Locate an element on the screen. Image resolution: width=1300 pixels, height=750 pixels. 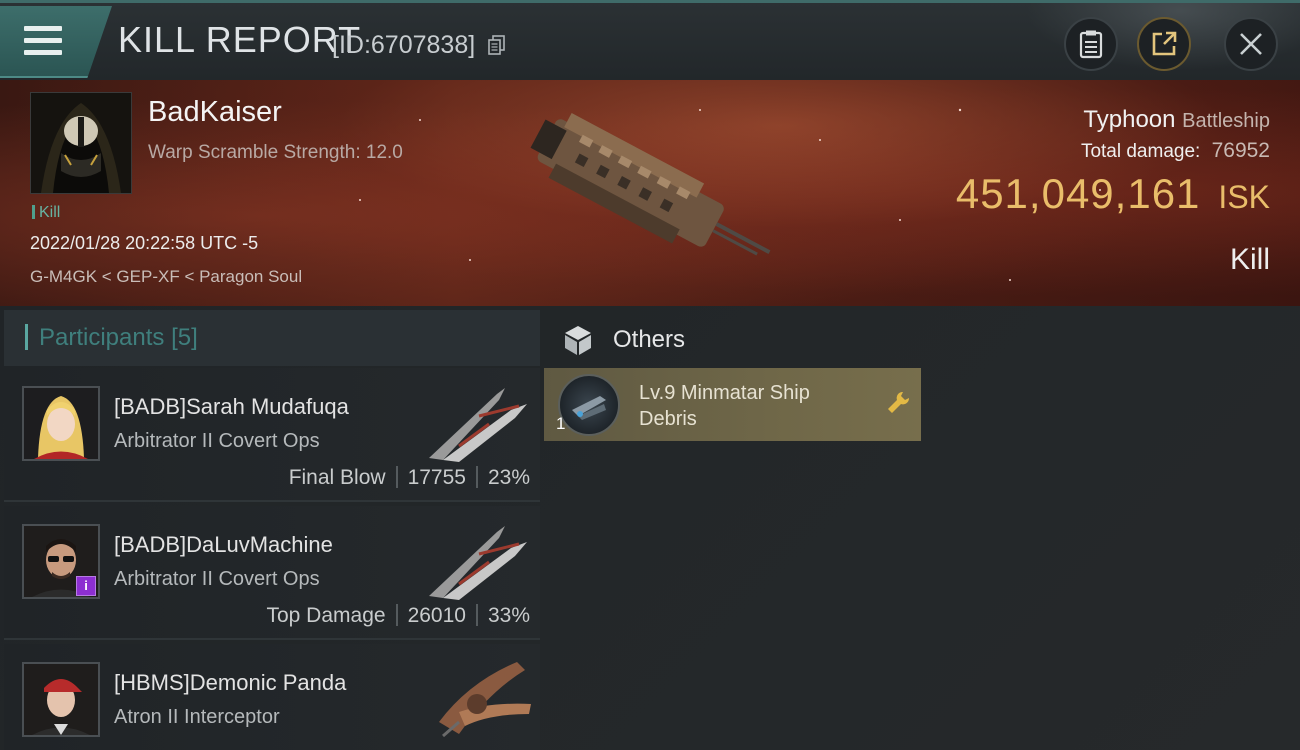
victim-name: BadKaiser is located at coordinates (215, 112).